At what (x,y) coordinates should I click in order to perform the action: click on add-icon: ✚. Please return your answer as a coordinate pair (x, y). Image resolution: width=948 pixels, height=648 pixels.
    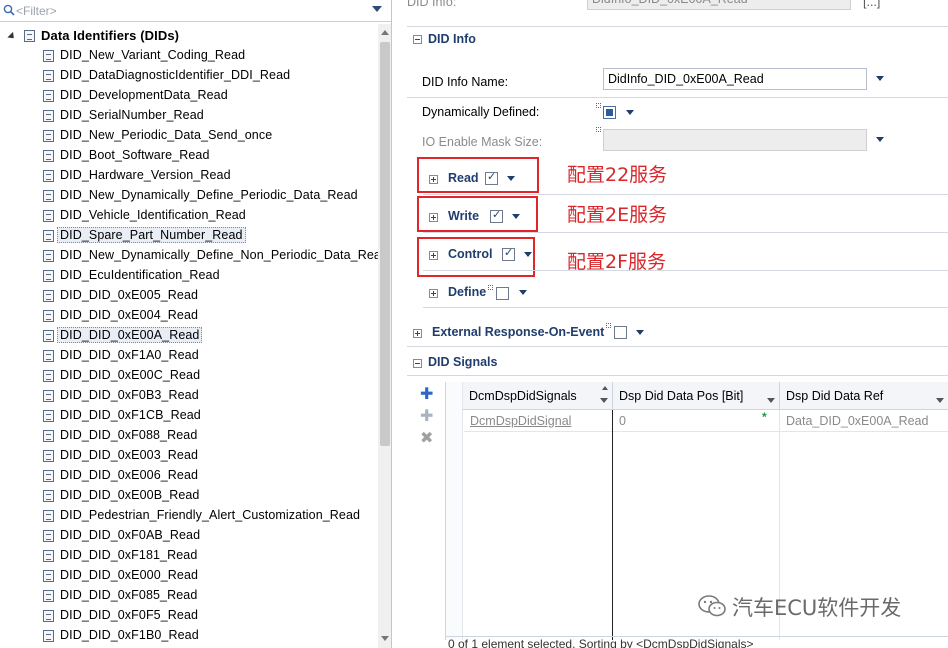
    Looking at the image, I should click on (426, 394).